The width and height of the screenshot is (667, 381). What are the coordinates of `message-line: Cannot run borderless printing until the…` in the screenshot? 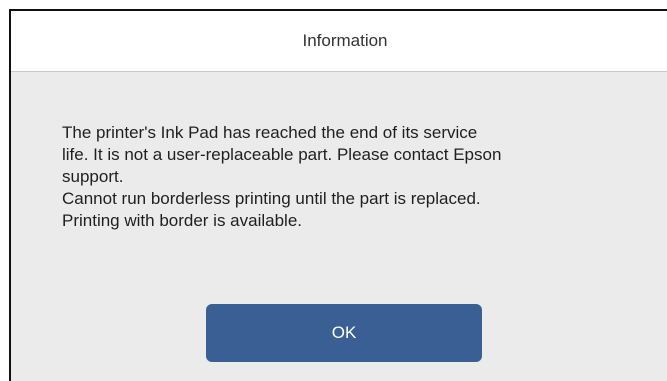 It's located at (271, 198).